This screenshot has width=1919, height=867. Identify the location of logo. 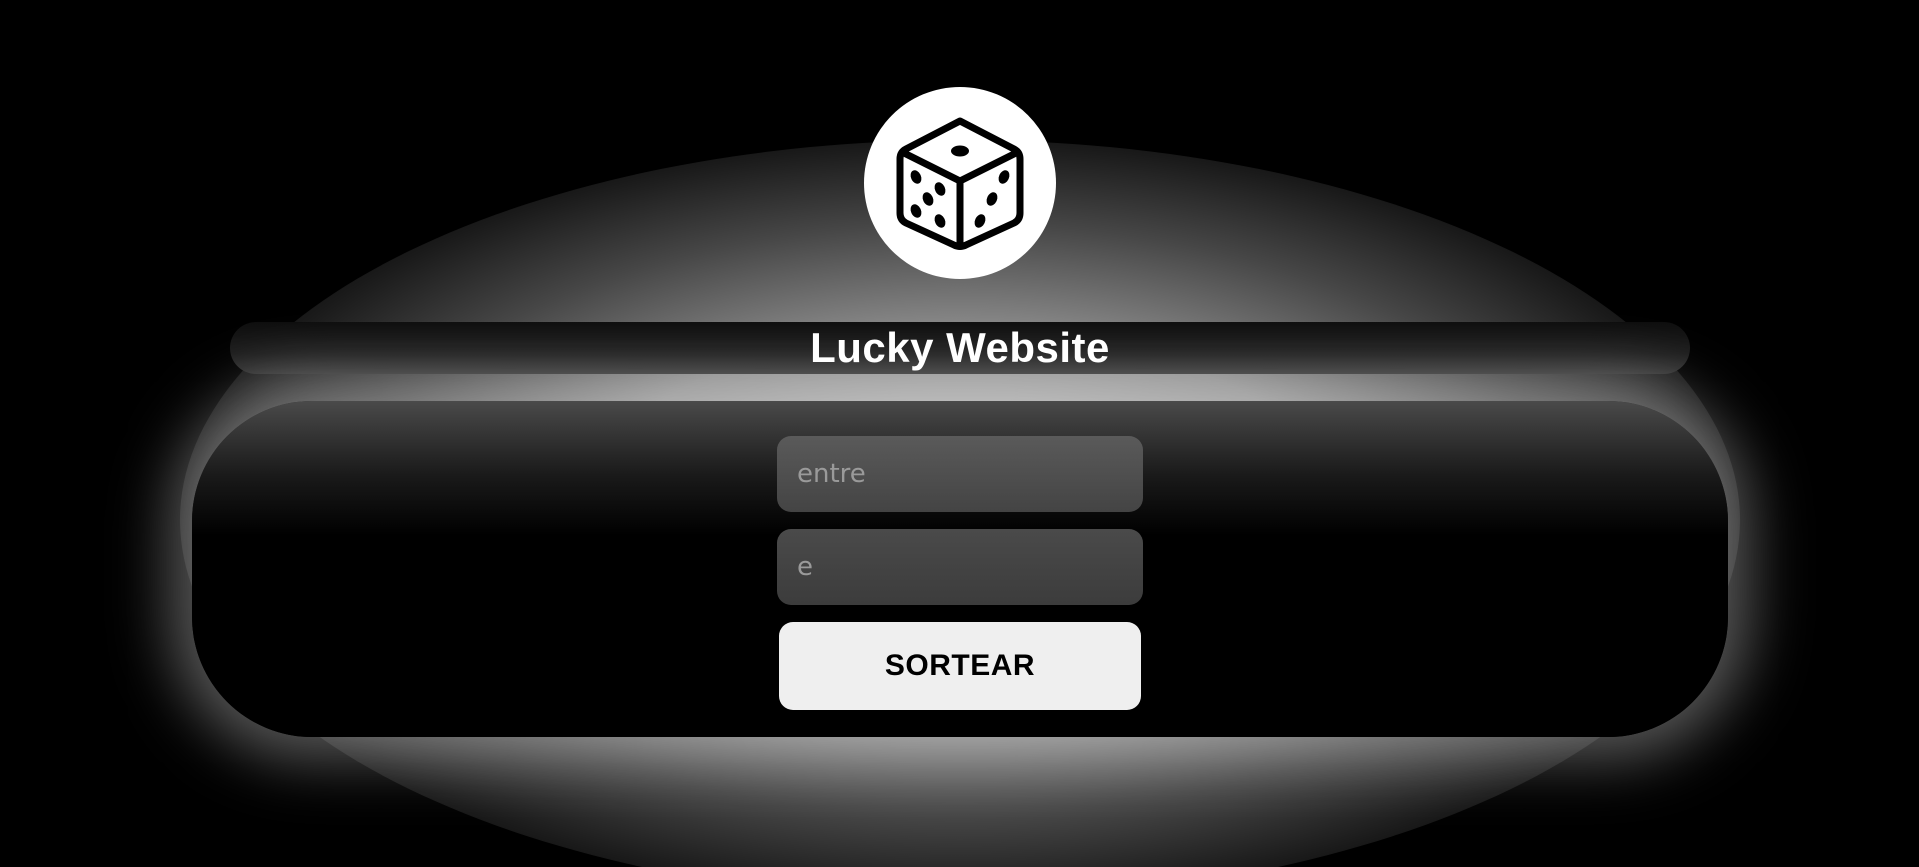
(960, 183).